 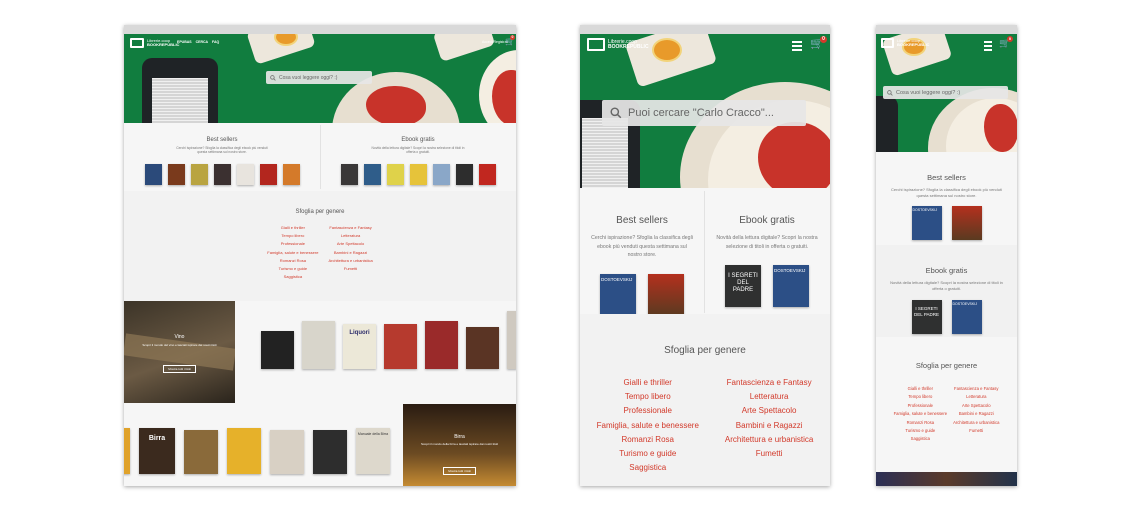 I want to click on nav-item: CERCA, so click(x=202, y=42).